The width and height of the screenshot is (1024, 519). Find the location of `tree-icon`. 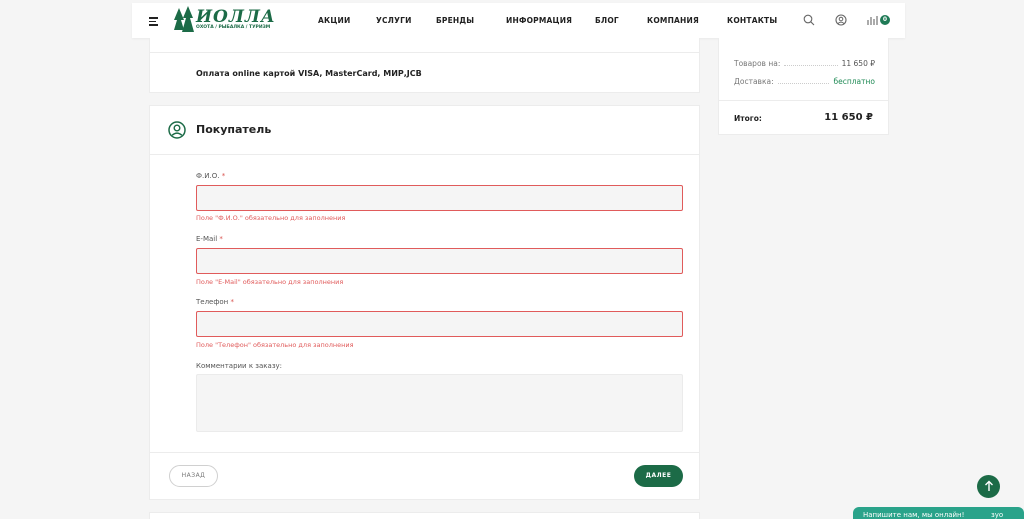

tree-icon is located at coordinates (184, 19).